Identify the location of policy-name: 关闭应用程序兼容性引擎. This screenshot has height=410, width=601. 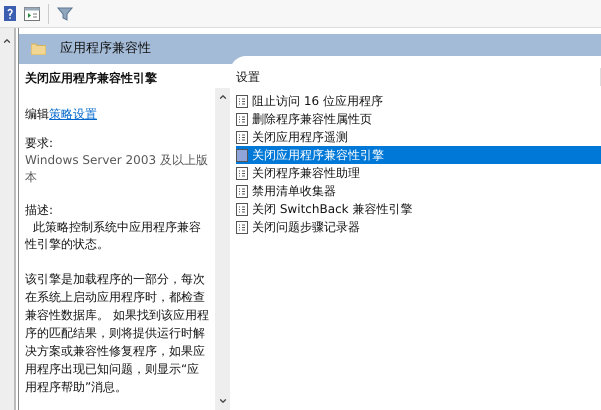
(318, 155).